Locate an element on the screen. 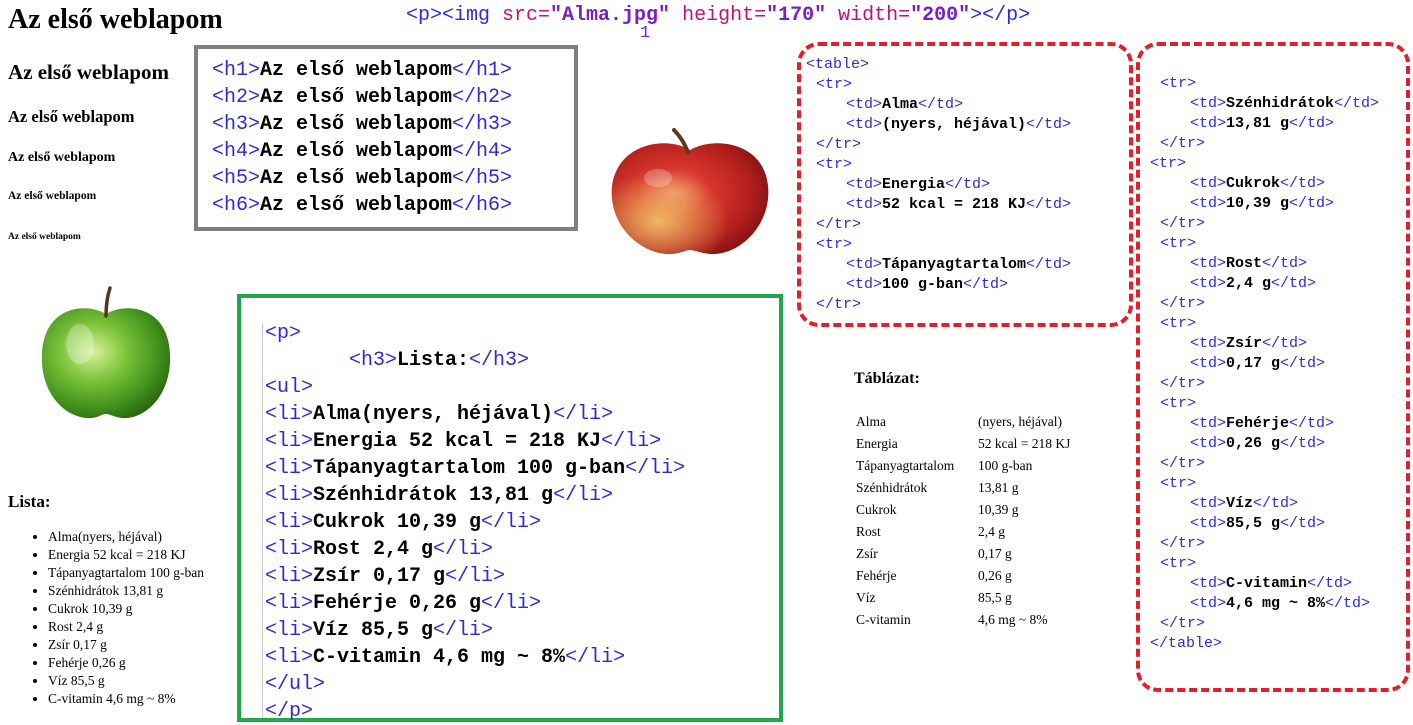 This screenshot has height=725, width=1413. code-text: Tápanyagtartalom is located at coordinates (954, 264).